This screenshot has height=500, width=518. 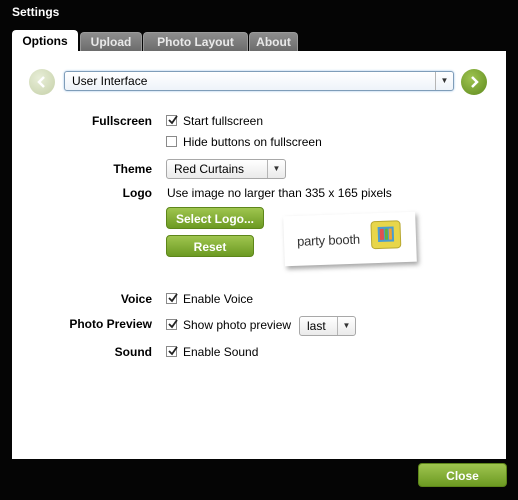 What do you see at coordinates (273, 42) in the screenshot?
I see `tab-about: About` at bounding box center [273, 42].